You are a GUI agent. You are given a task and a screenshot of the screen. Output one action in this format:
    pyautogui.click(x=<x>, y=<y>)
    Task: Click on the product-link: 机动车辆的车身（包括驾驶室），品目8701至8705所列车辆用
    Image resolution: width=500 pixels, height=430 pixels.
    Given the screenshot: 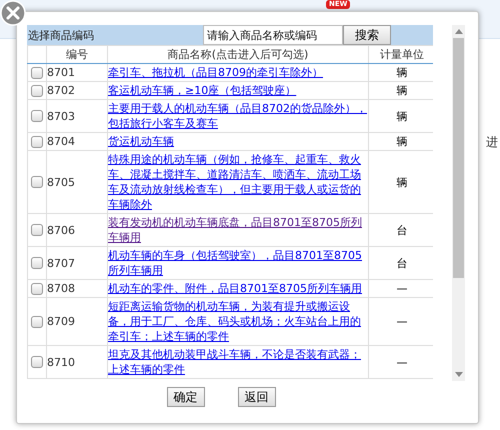 What is the action you would take?
    pyautogui.click(x=238, y=263)
    